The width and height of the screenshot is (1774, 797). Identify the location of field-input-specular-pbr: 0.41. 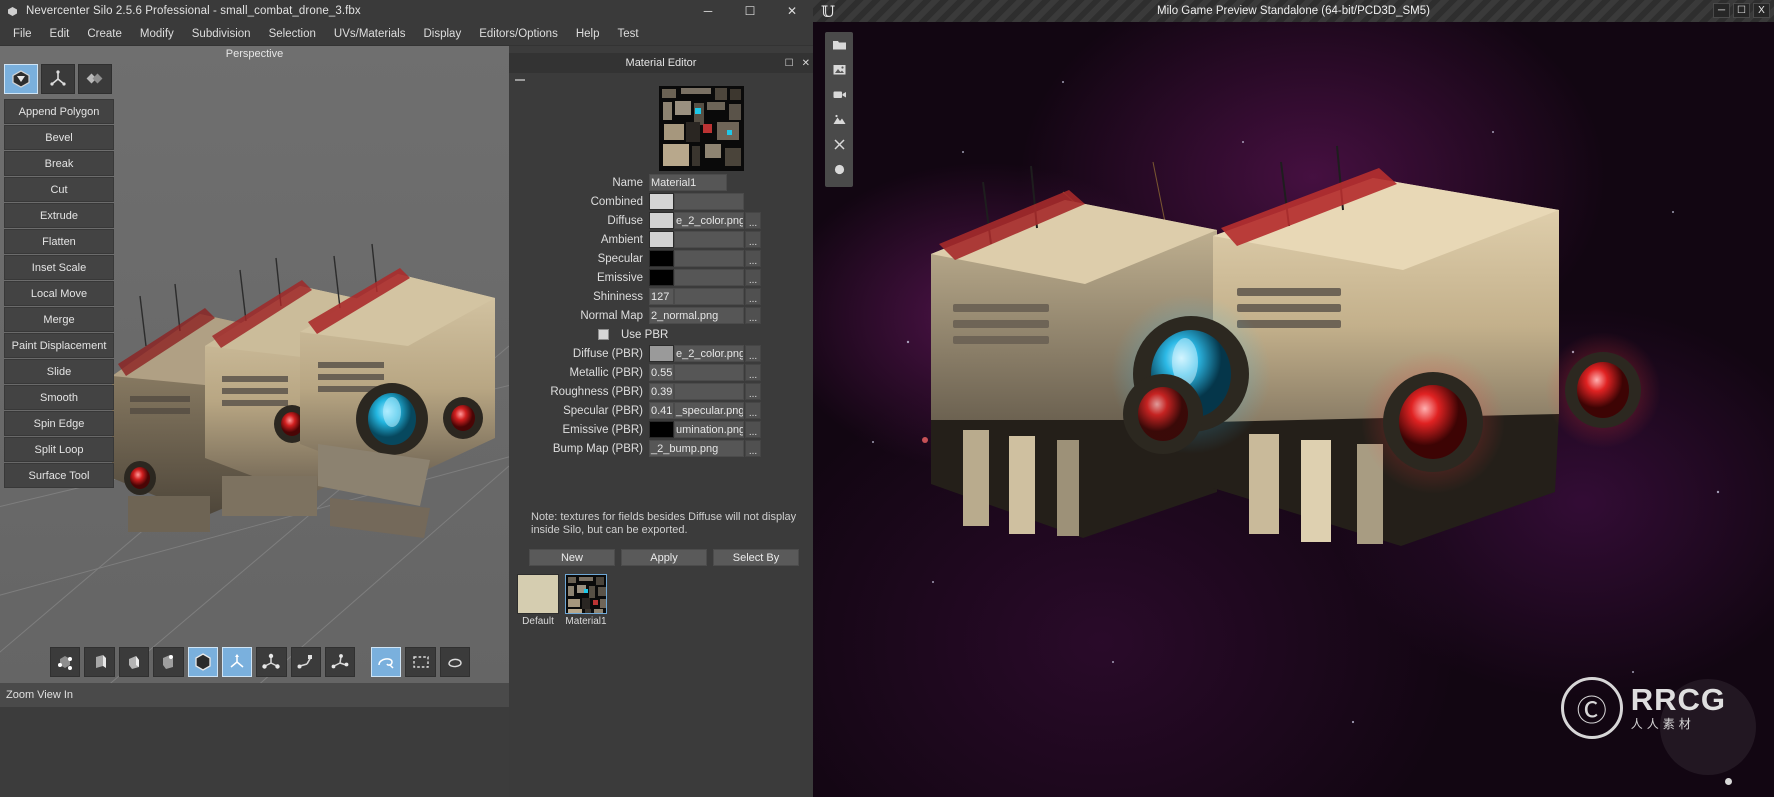
(661, 410).